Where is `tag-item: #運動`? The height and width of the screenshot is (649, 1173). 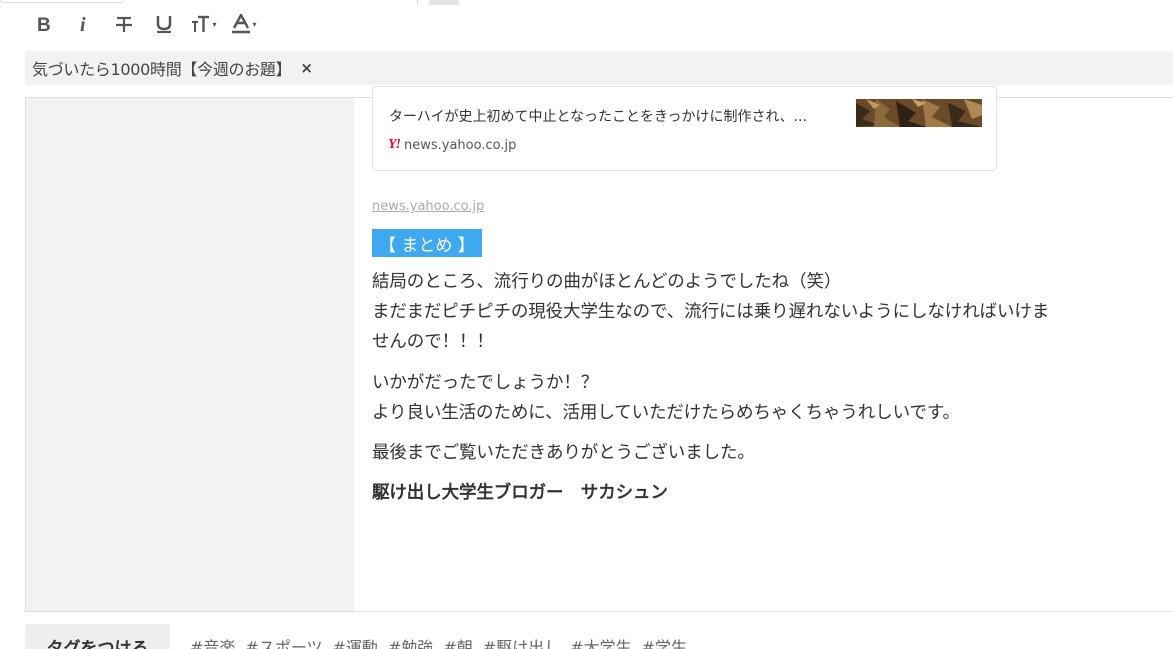
tag-item: #運動 is located at coordinates (355, 641).